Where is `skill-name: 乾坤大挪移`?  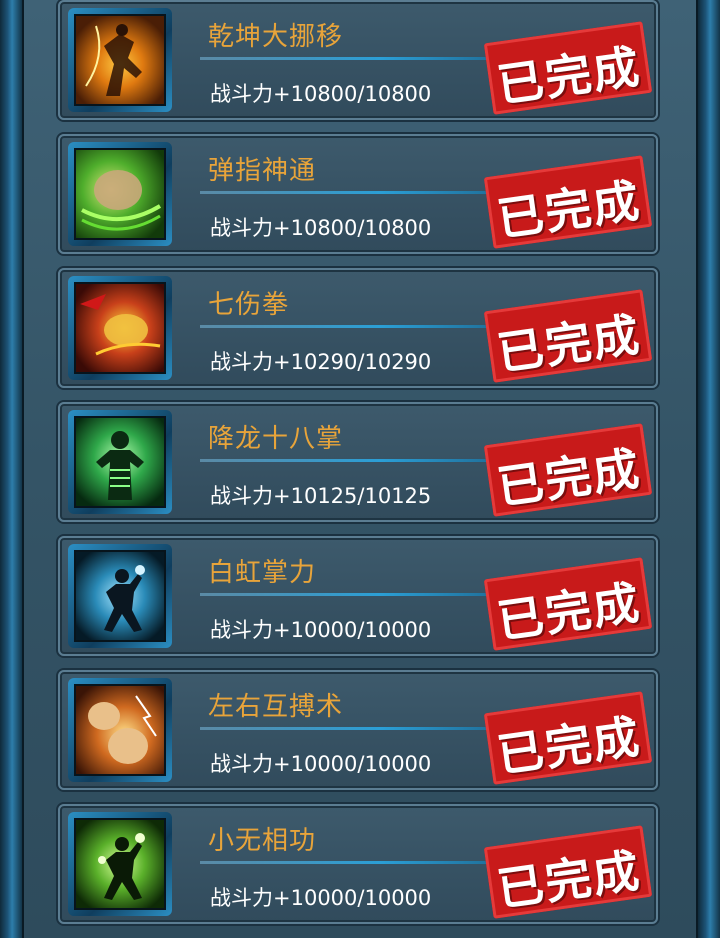 skill-name: 乾坤大挪移 is located at coordinates (276, 37).